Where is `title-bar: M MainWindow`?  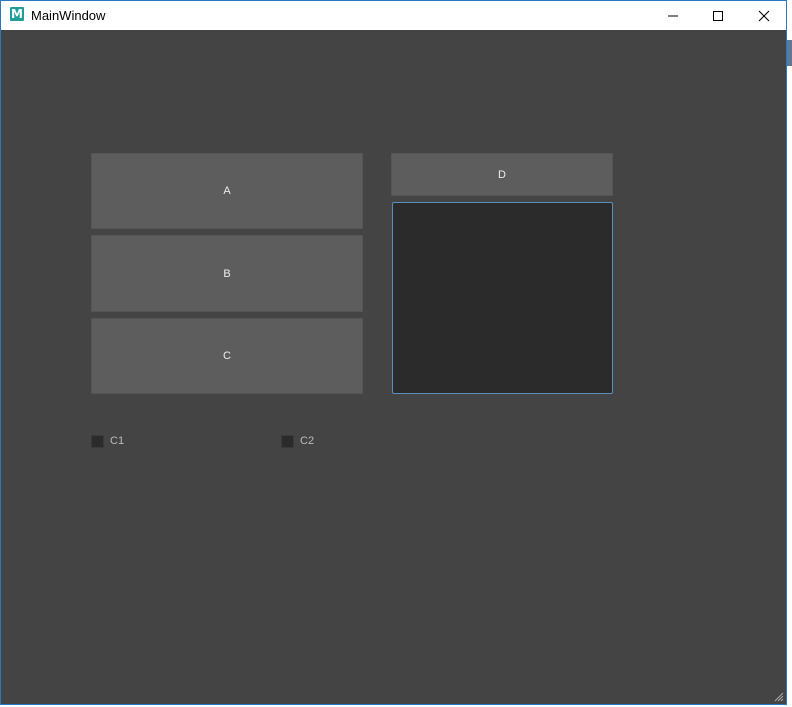
title-bar: M MainWindow is located at coordinates (393, 15).